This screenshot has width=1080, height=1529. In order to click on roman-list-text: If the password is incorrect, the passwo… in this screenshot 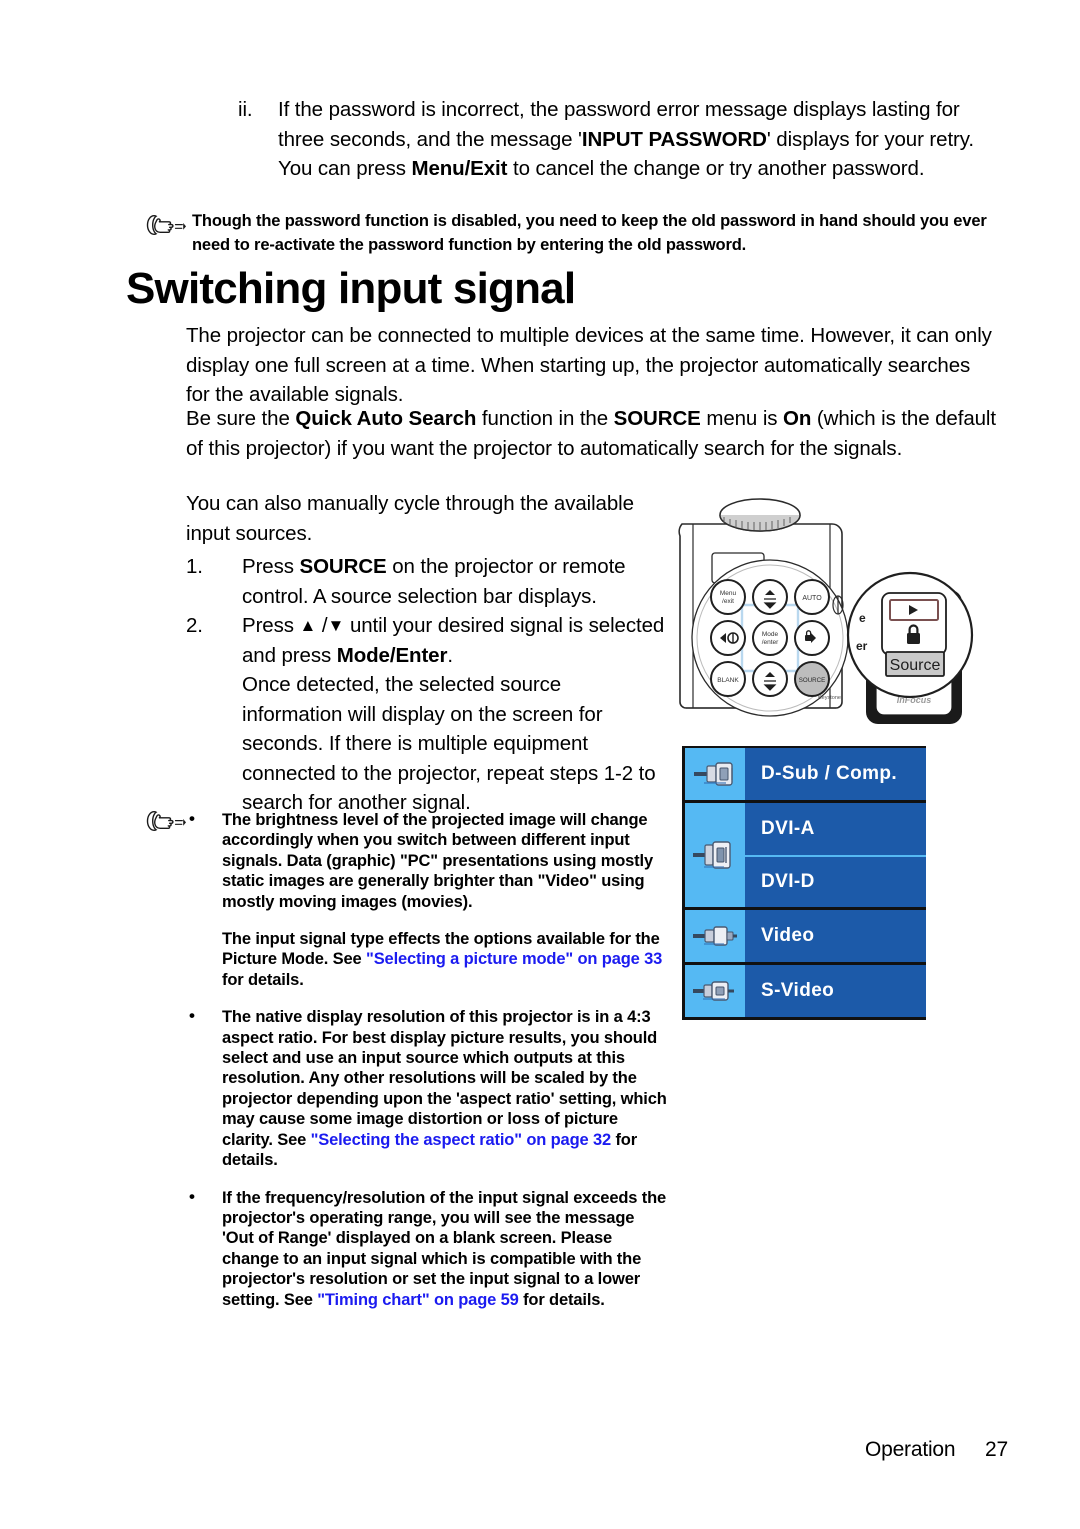, I will do `click(626, 139)`.